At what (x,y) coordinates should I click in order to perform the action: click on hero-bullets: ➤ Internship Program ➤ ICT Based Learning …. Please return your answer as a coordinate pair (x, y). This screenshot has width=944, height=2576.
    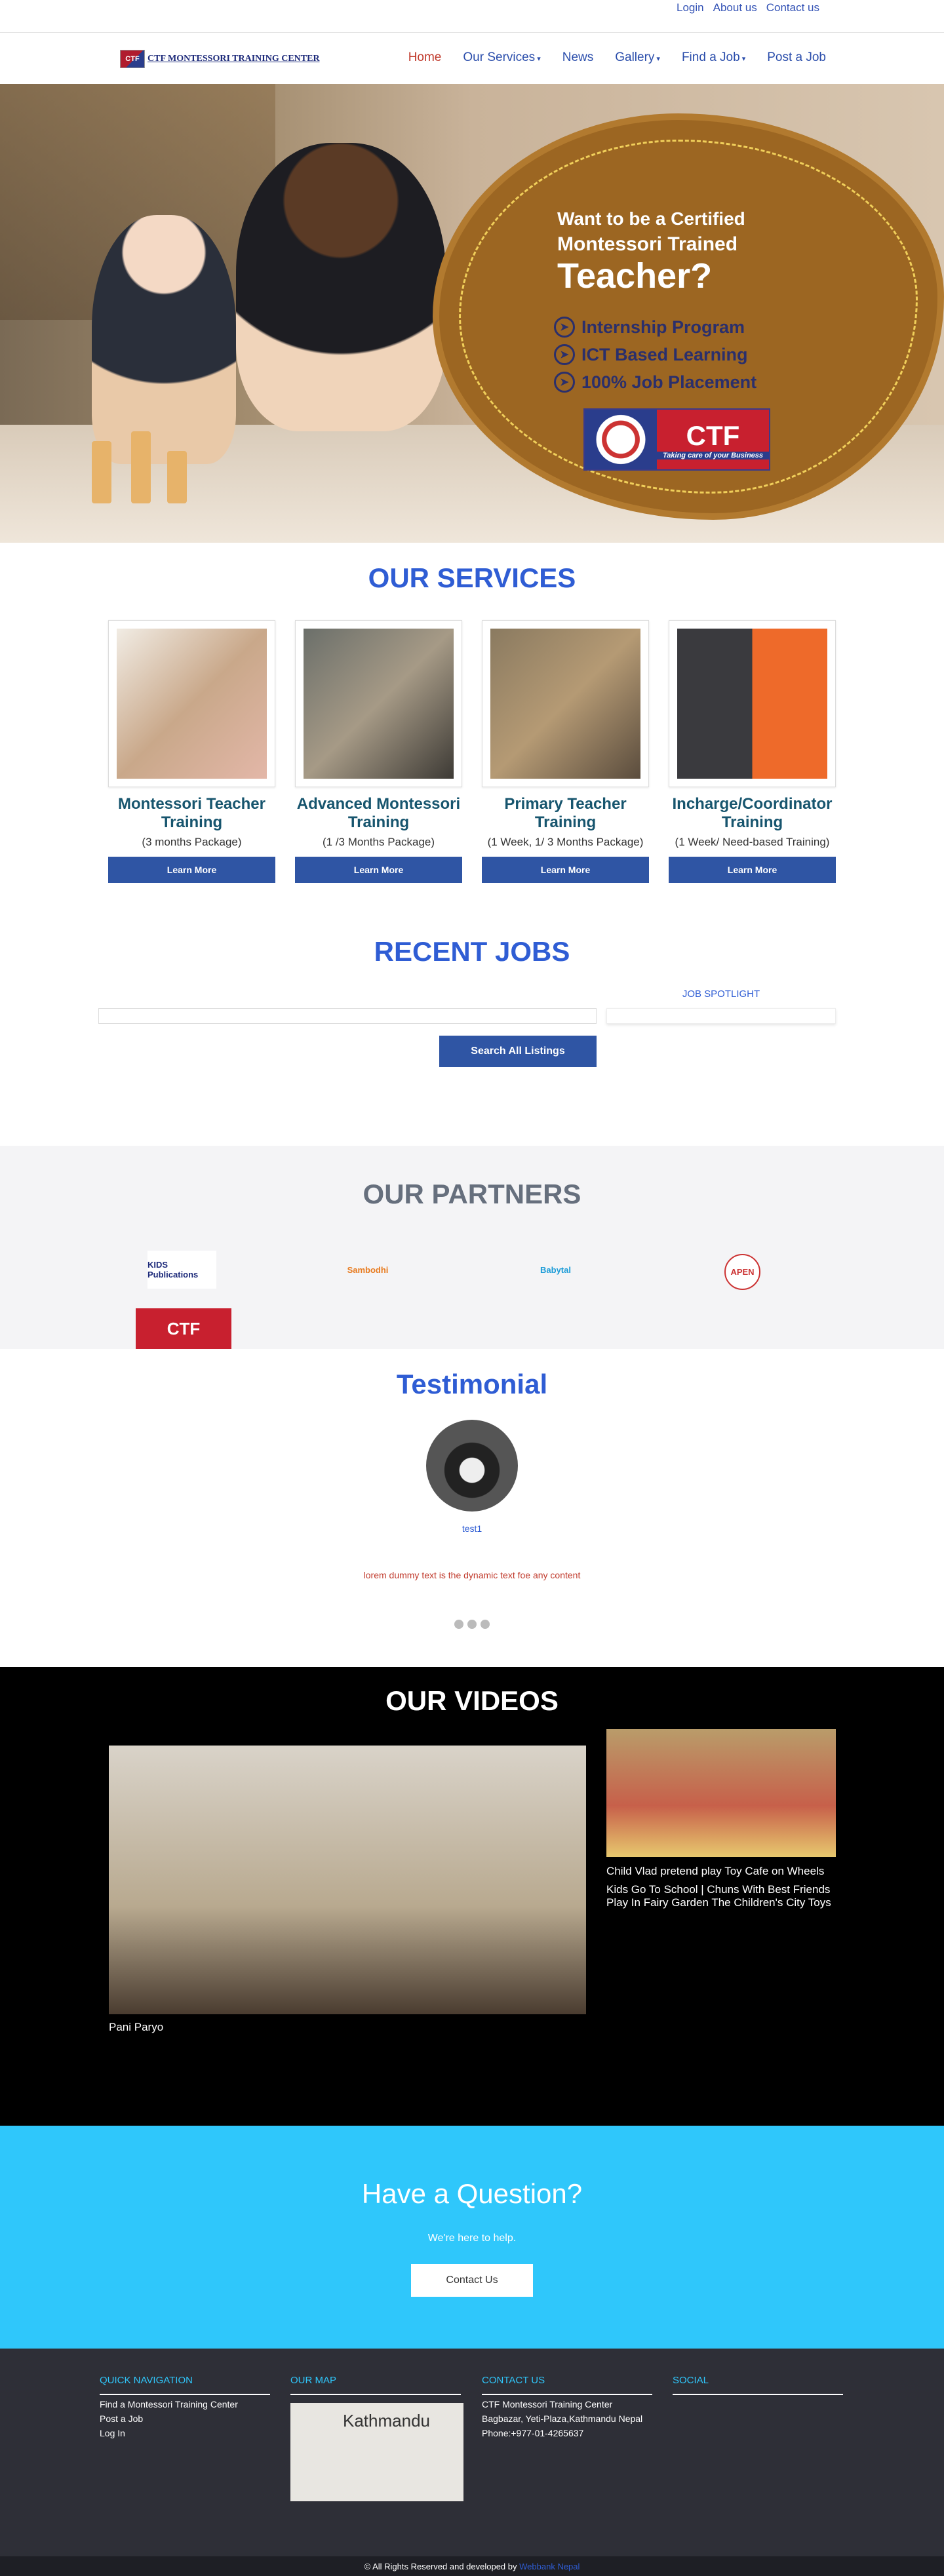
    Looking at the image, I should click on (655, 358).